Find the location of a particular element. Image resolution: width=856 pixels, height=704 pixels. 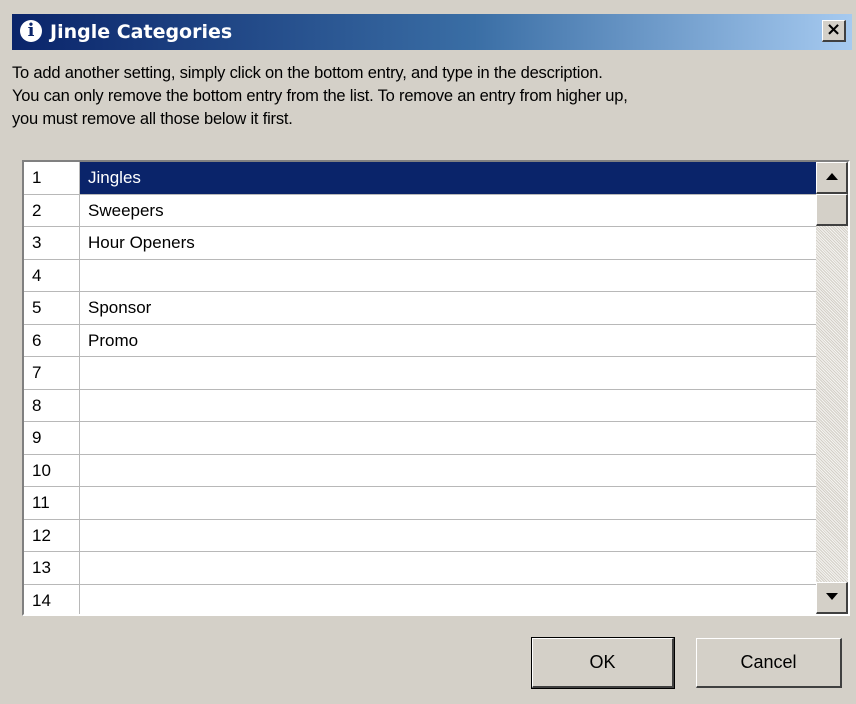

window-title: Jingle Categories is located at coordinates (141, 32).